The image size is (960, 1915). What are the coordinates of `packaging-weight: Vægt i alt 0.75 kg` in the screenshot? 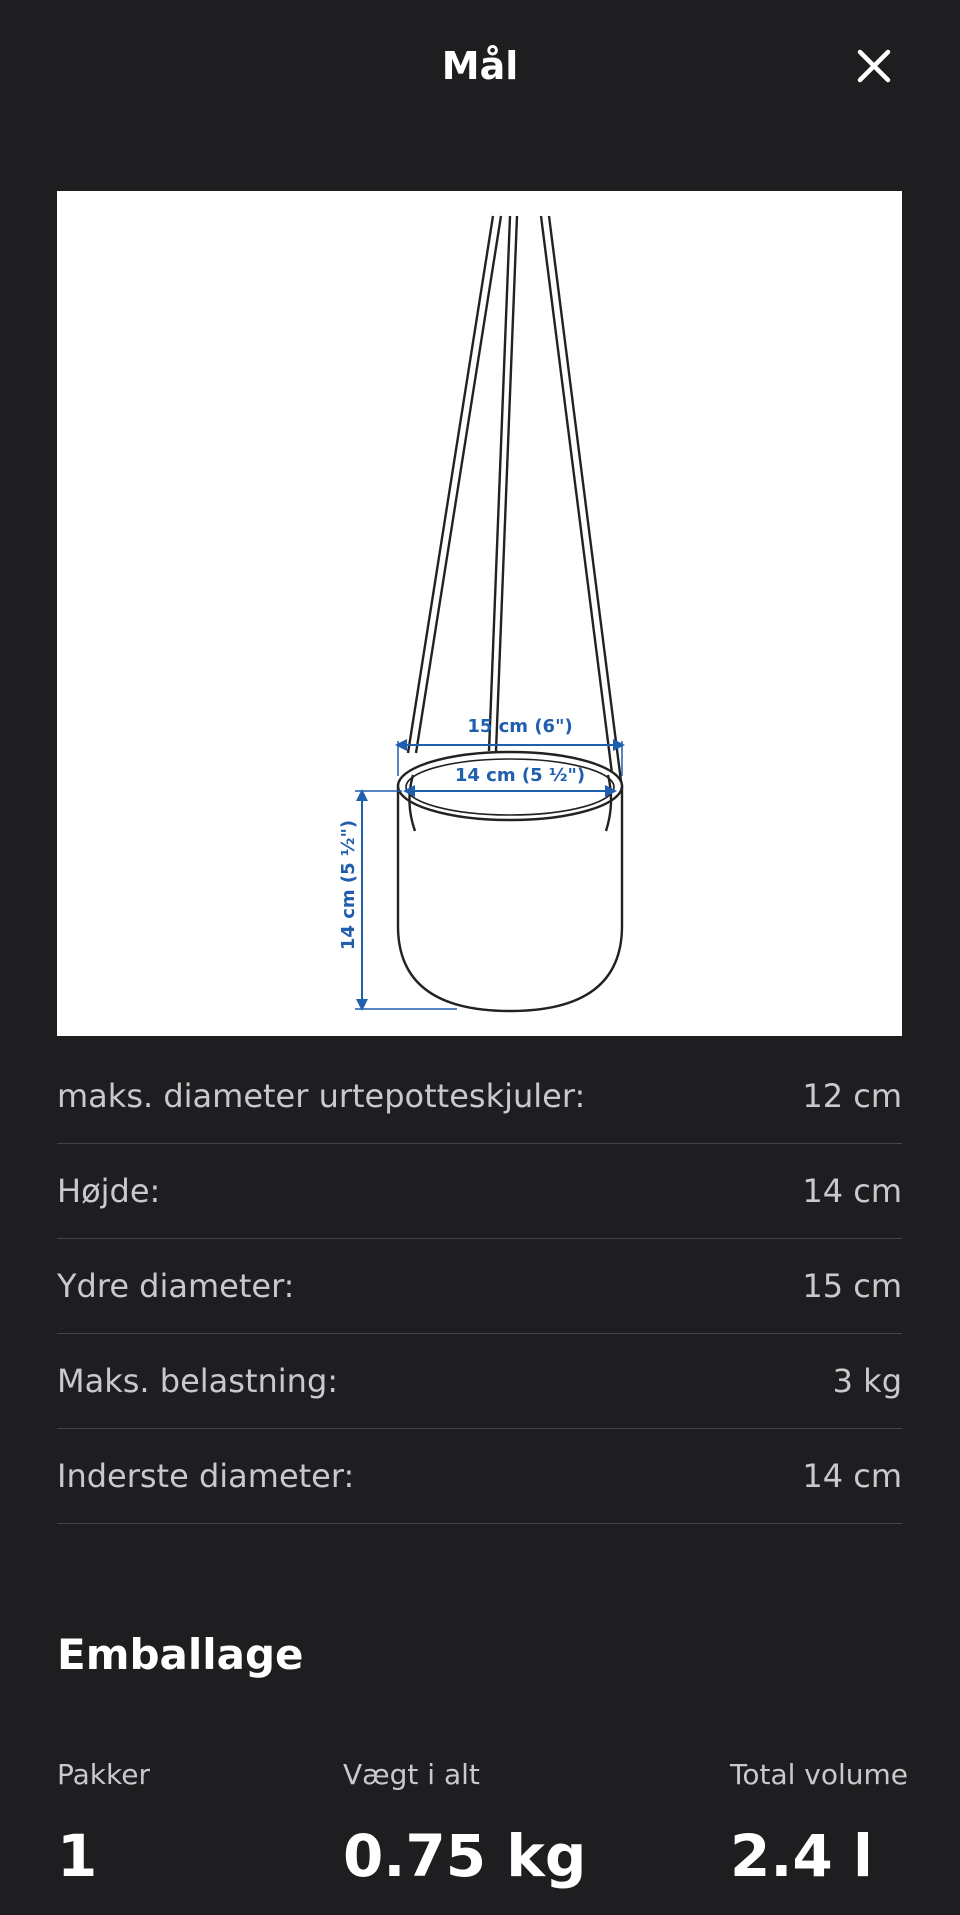 It's located at (464, 1824).